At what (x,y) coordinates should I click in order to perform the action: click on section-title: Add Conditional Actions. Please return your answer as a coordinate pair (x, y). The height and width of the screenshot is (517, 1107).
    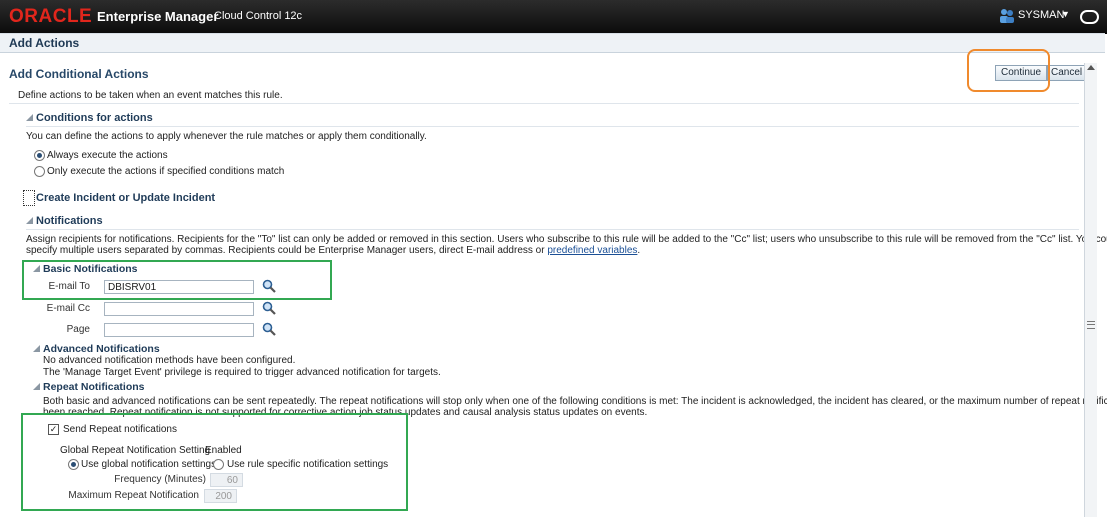
    Looking at the image, I should click on (79, 74).